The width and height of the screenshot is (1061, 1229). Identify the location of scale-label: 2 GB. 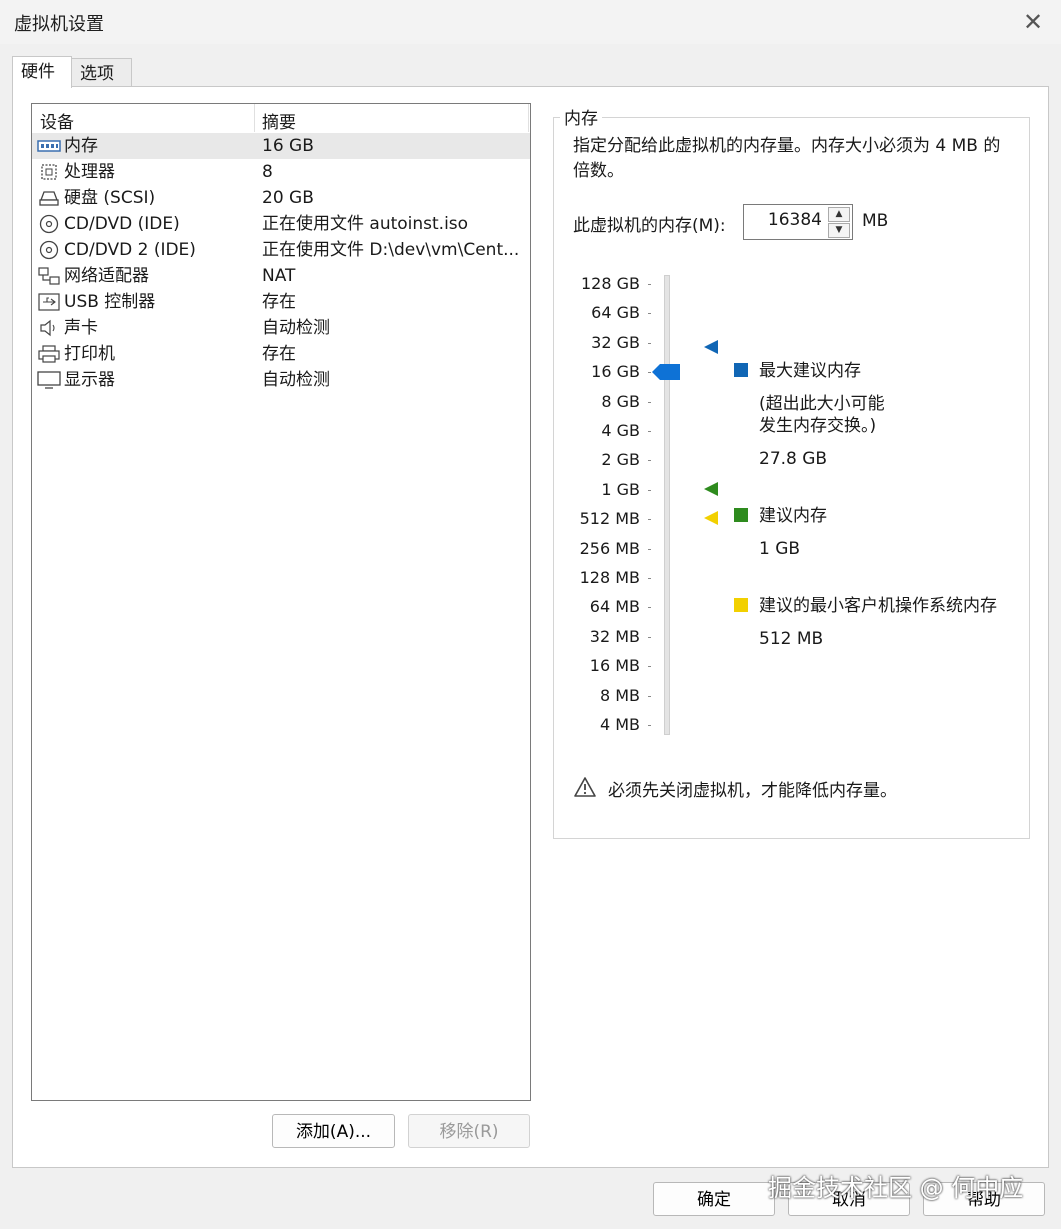
(620, 460).